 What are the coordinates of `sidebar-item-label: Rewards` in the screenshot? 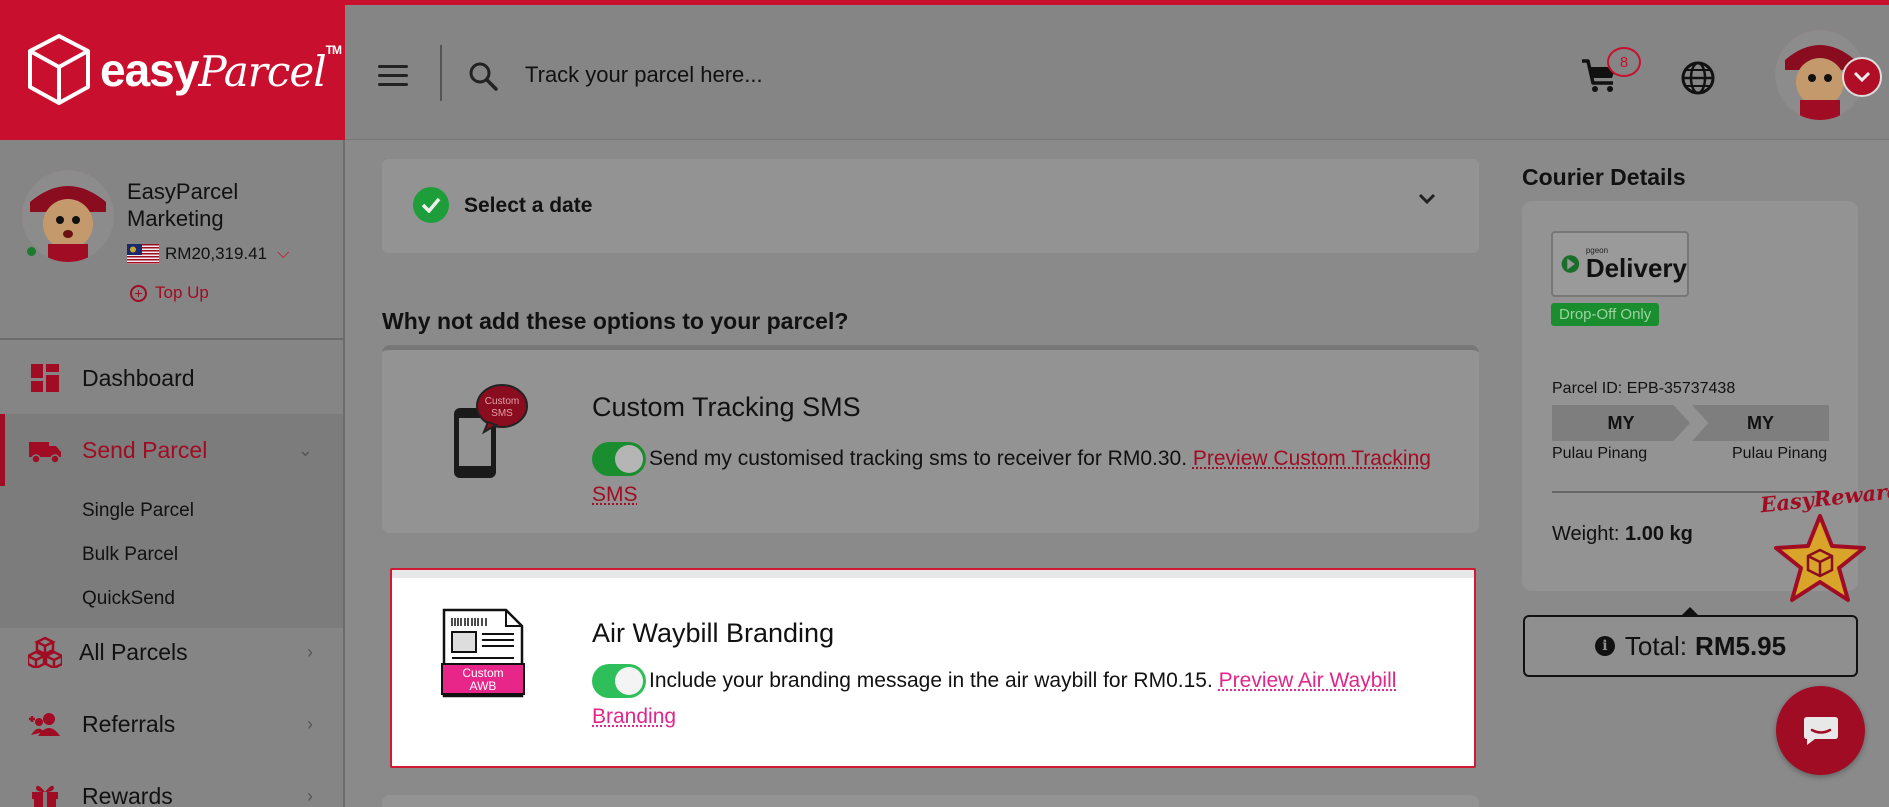 It's located at (127, 794).